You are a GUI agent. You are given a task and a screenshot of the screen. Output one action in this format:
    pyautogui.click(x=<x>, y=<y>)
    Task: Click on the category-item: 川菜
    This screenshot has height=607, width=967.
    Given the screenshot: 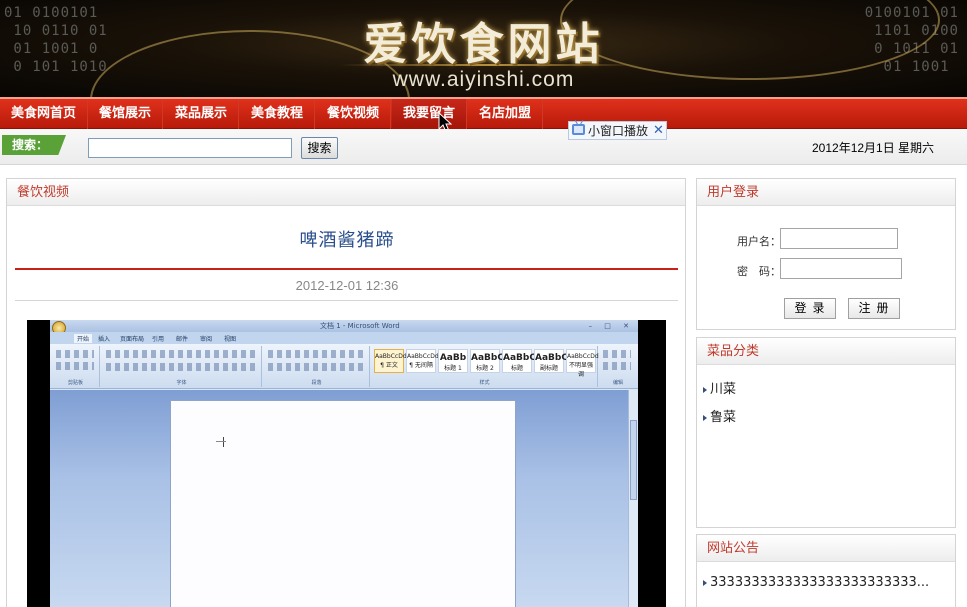 What is the action you would take?
    pyautogui.click(x=719, y=387)
    